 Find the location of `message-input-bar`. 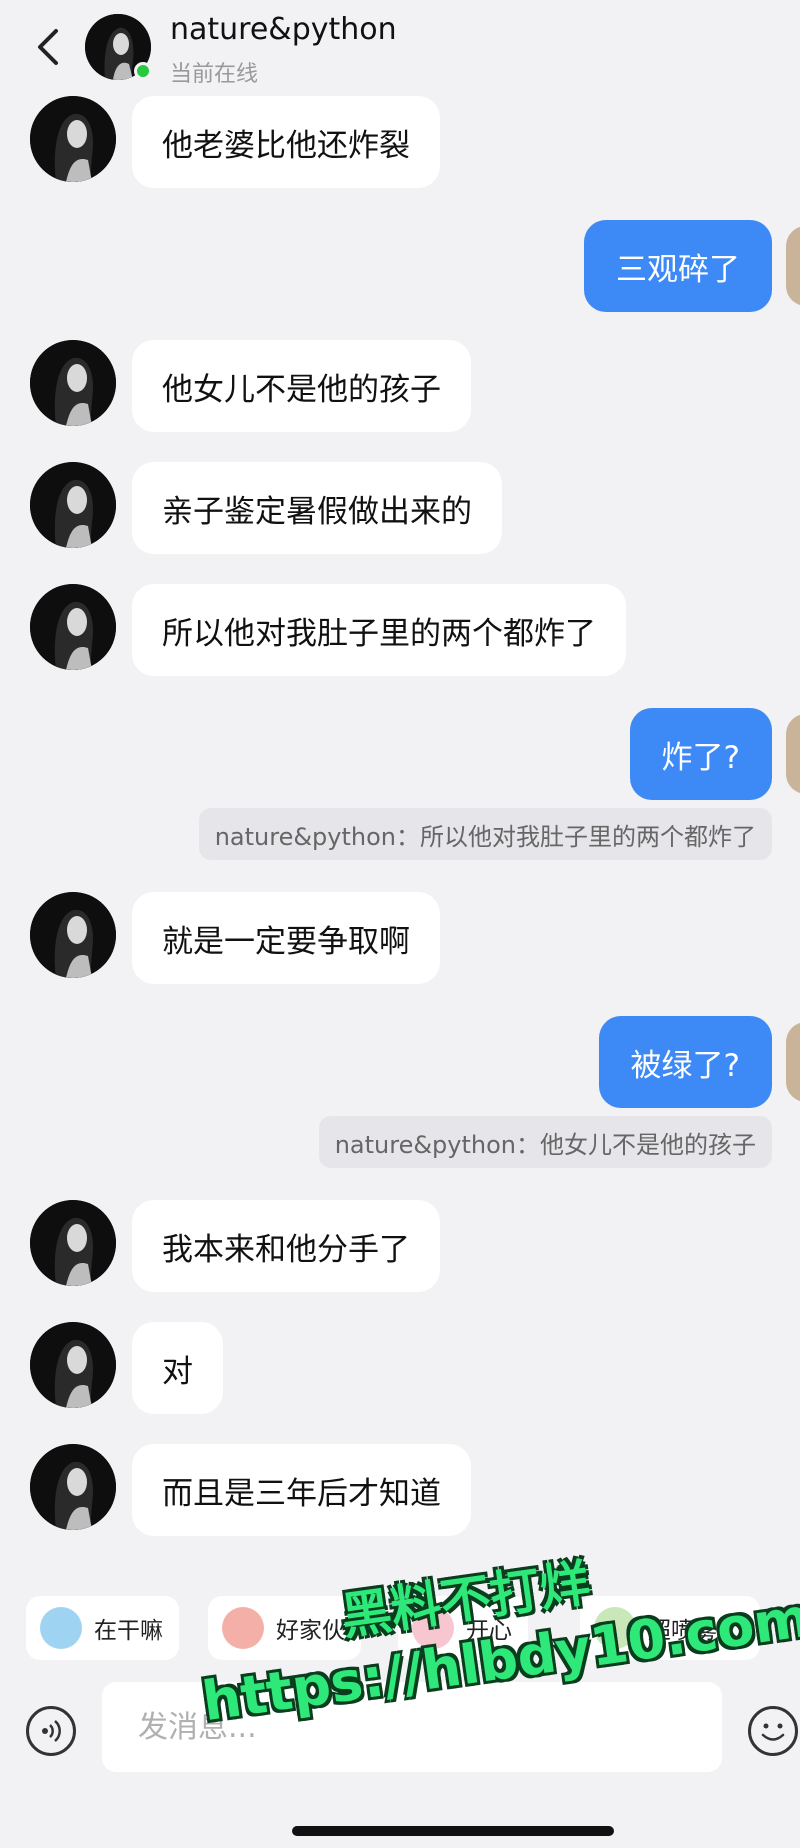

message-input-bar is located at coordinates (400, 1764).